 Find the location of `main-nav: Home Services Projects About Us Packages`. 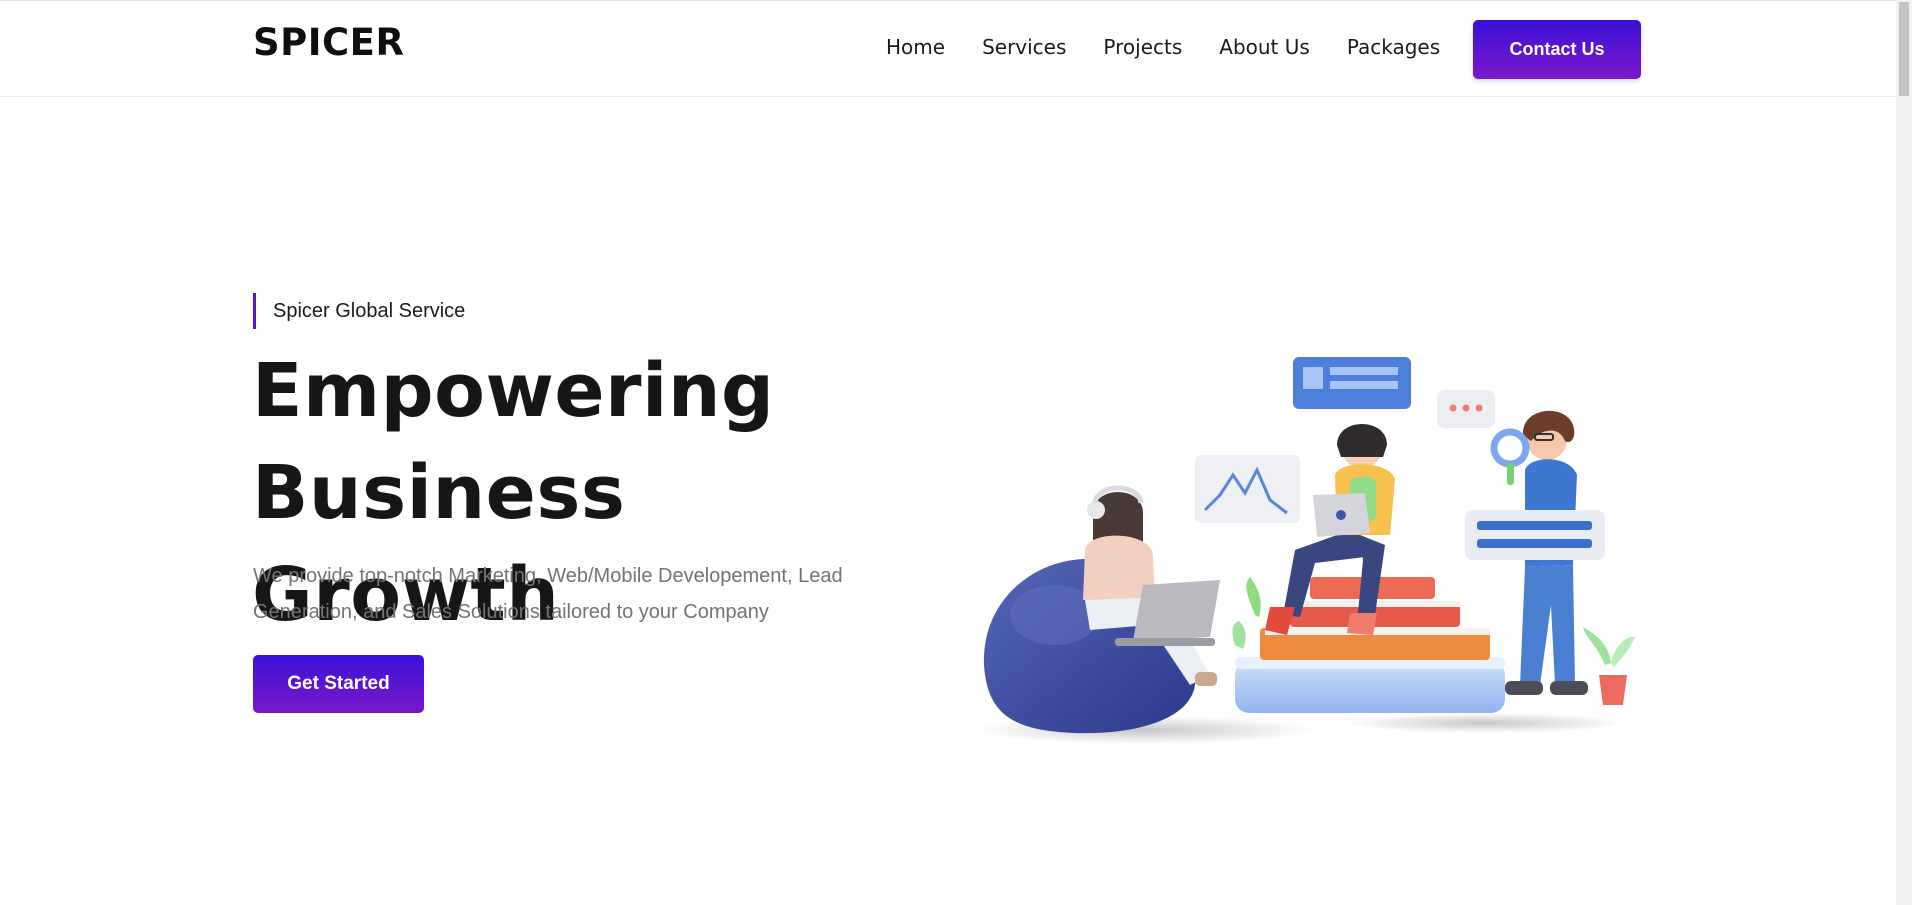

main-nav: Home Services Projects About Us Packages is located at coordinates (1181, 47).